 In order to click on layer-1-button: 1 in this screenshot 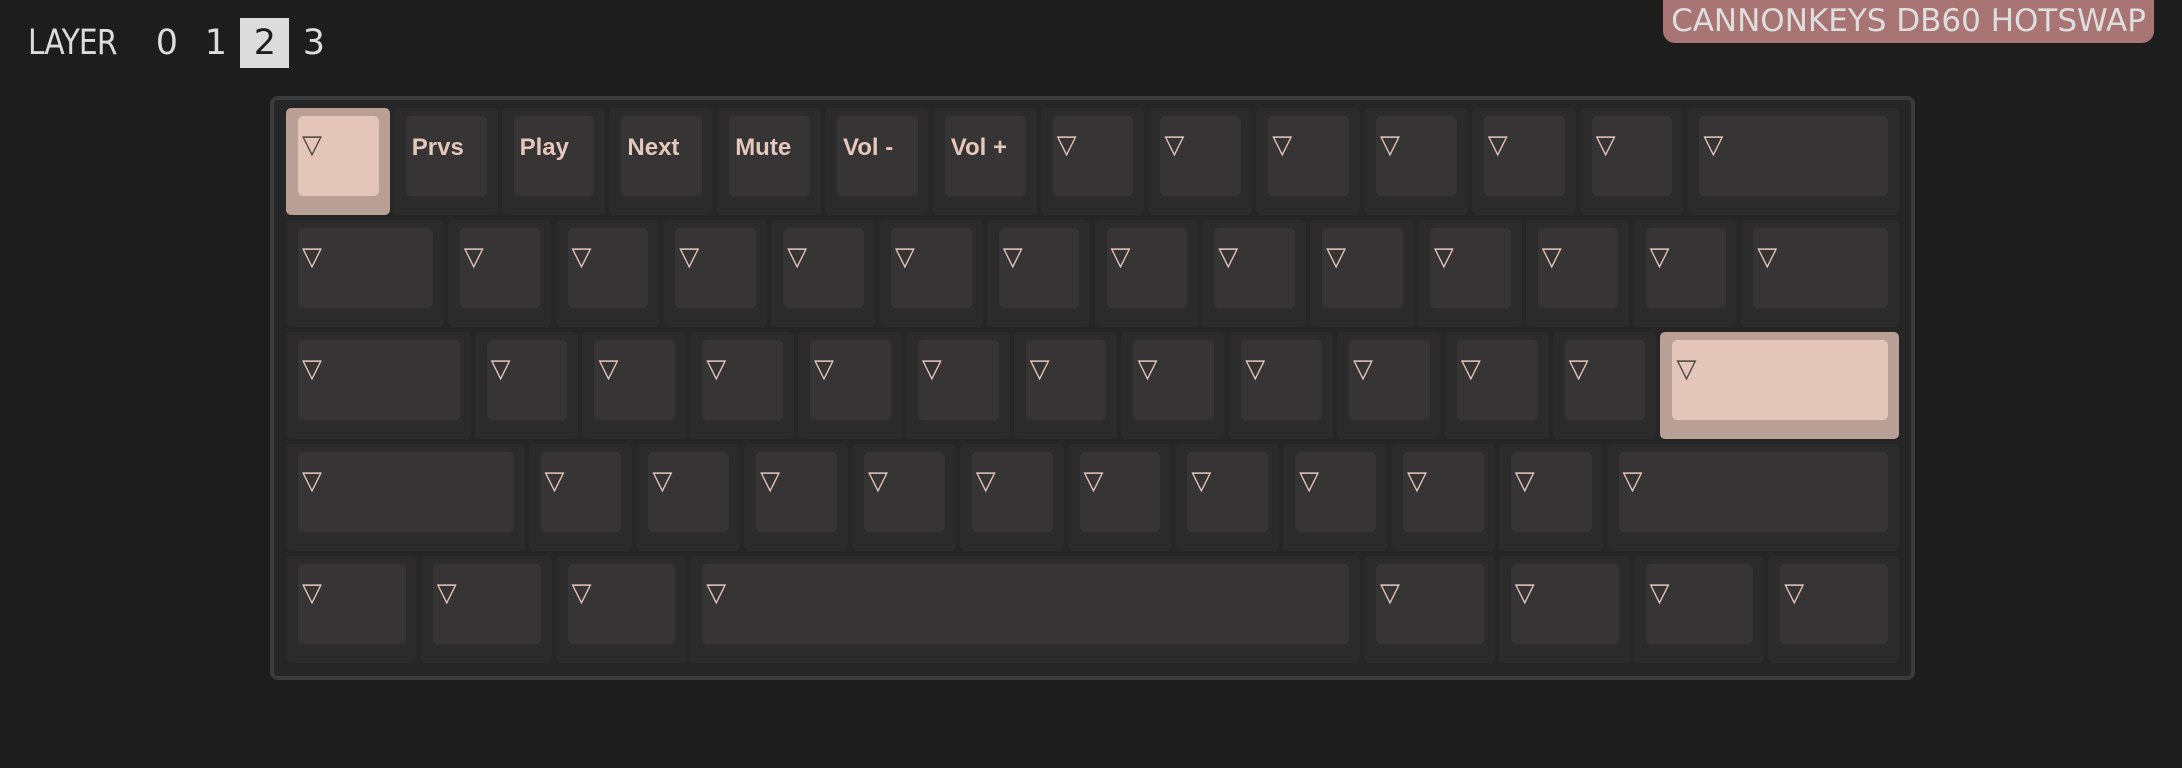, I will do `click(215, 43)`.